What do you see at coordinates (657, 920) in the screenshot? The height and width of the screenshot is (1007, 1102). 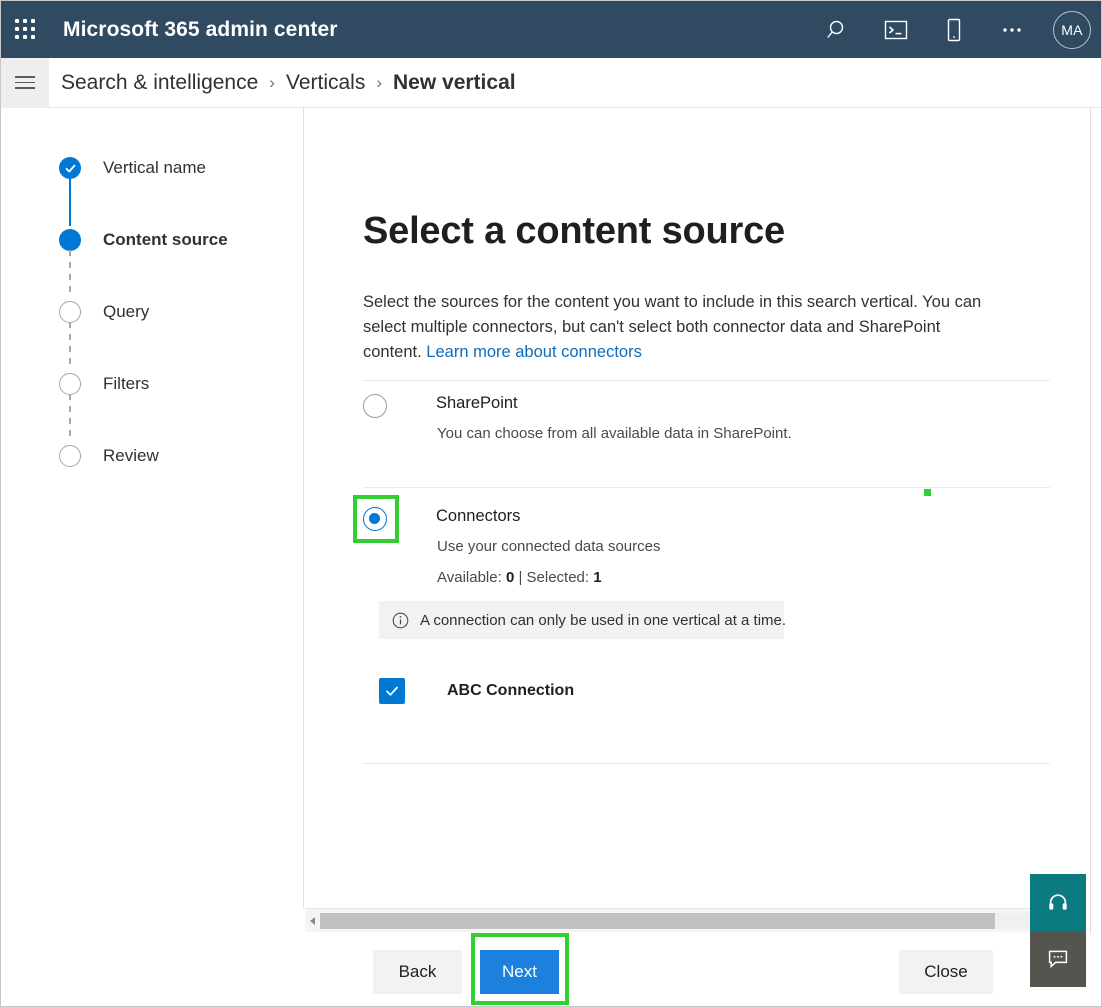 I see `scrollbar-thumb` at bounding box center [657, 920].